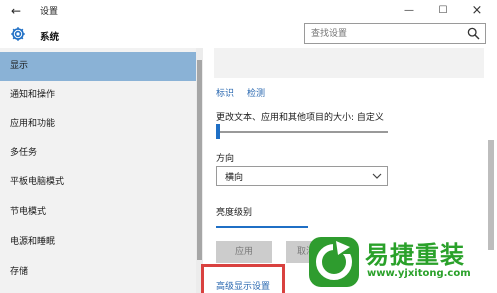  I want to click on orientation-dropdown: 横向, so click(302, 176).